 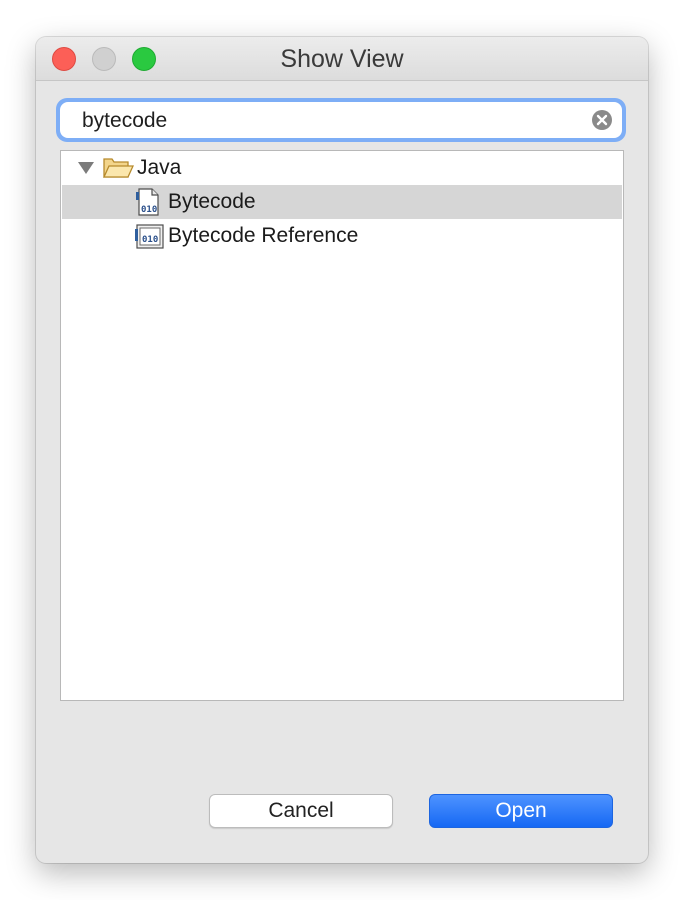 I want to click on tree-item-java: Java, so click(x=342, y=168).